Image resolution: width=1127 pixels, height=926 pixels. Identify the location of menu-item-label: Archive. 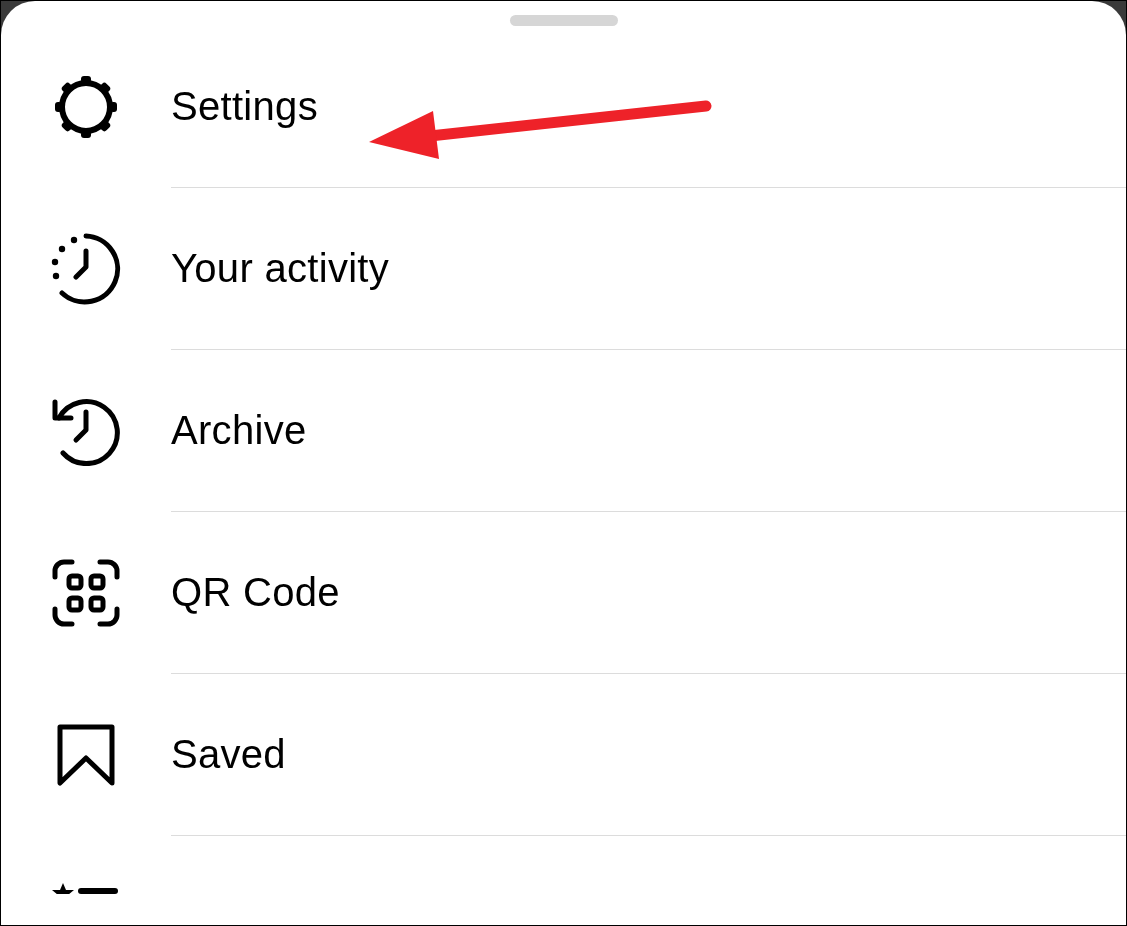
(239, 430).